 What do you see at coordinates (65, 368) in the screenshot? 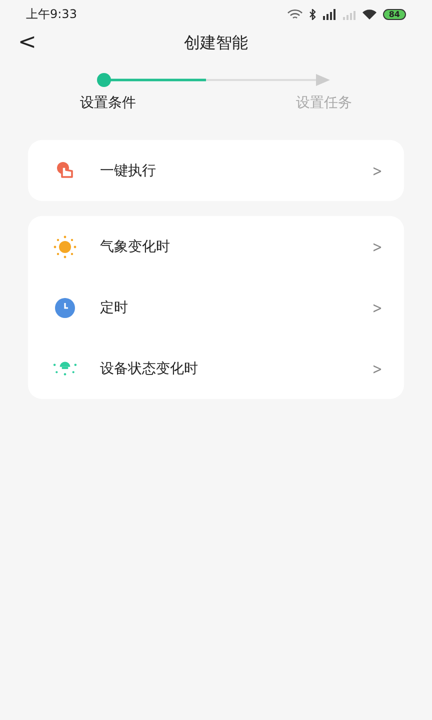
I see `bulb-icon` at bounding box center [65, 368].